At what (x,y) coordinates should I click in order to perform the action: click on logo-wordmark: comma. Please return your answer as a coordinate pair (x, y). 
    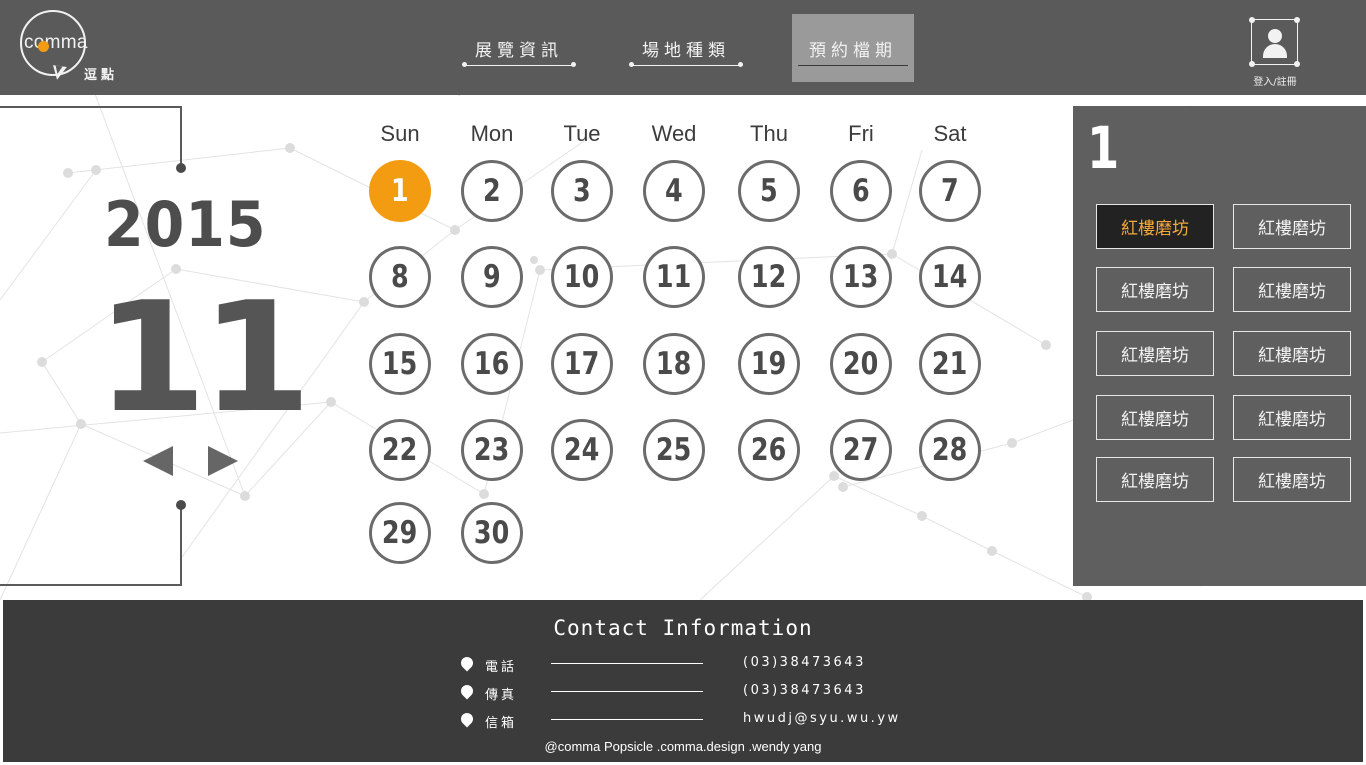
    Looking at the image, I should click on (56, 42).